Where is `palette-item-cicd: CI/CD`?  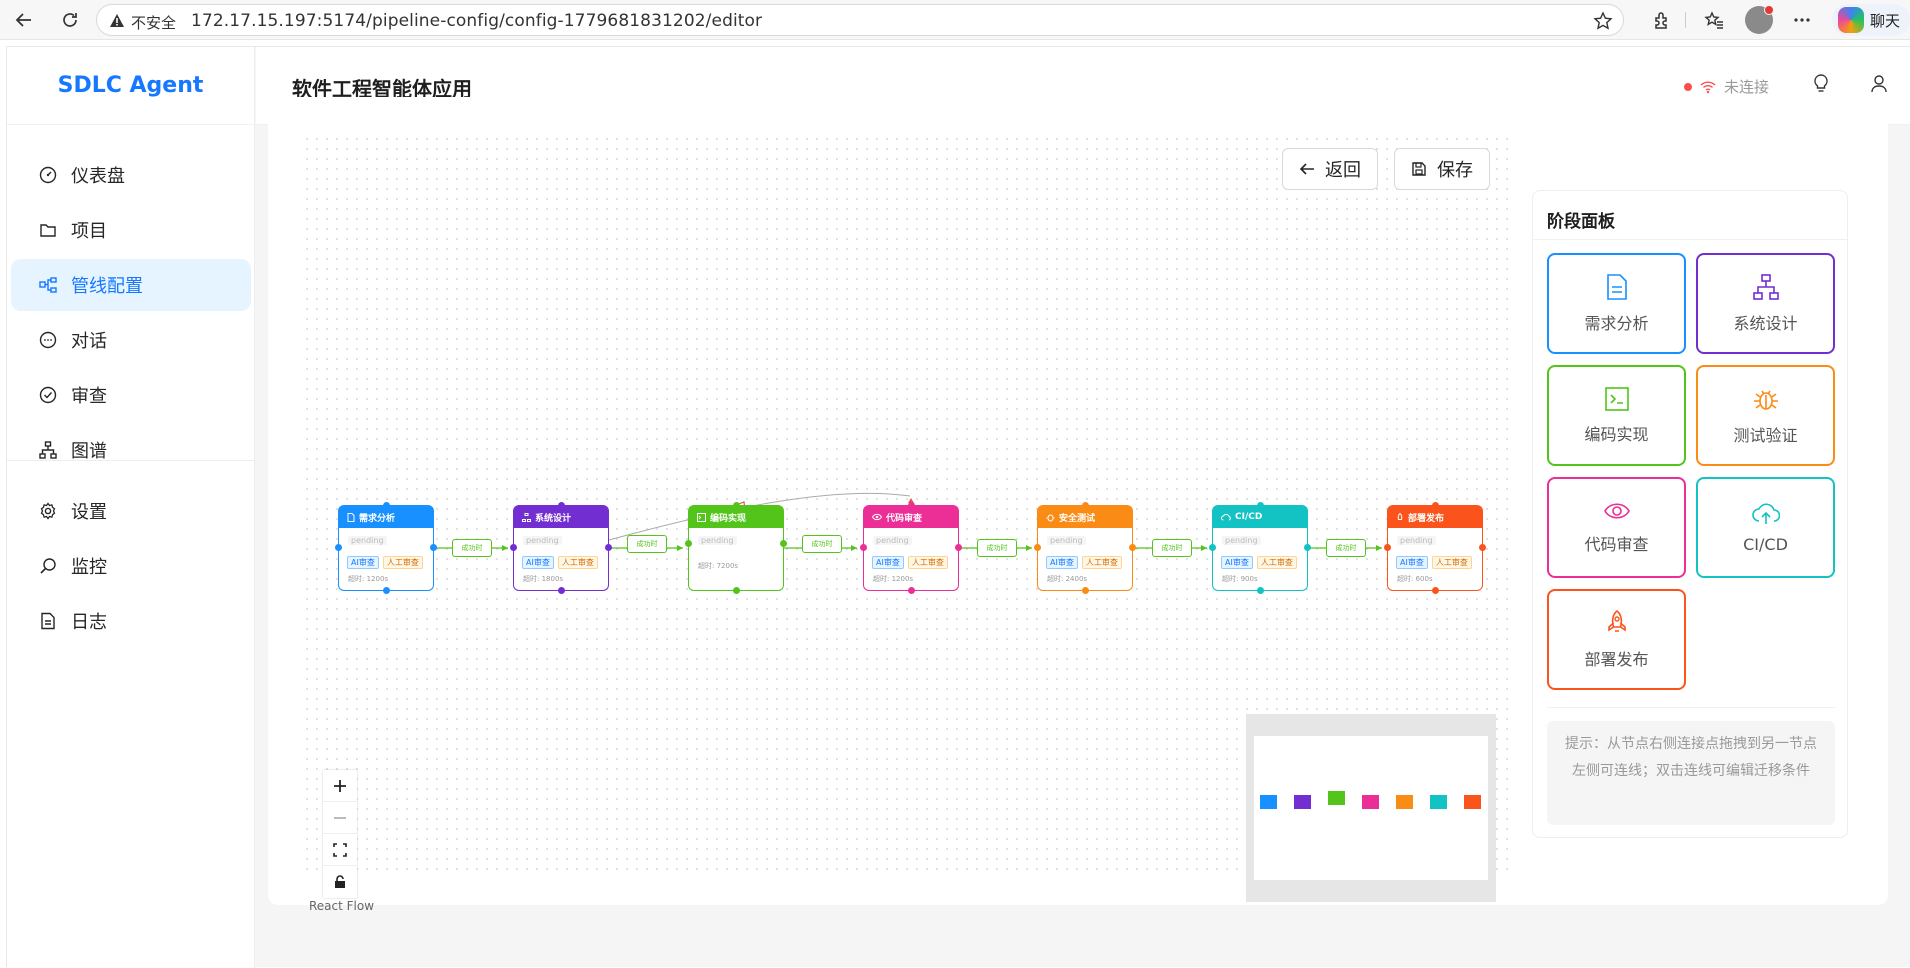
palette-item-cicd: CI/CD is located at coordinates (1765, 527).